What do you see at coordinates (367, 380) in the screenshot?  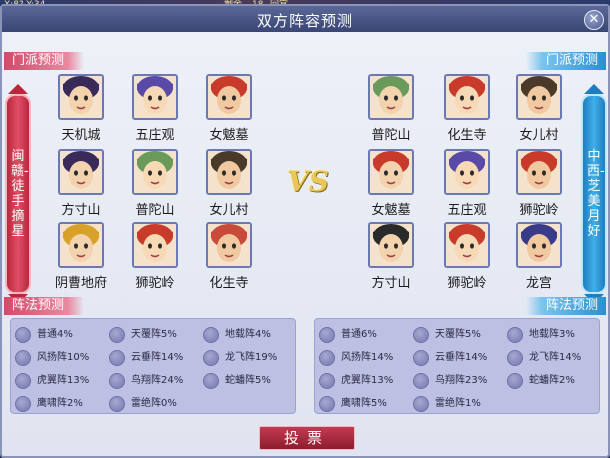 I see `formation-label: 虎翼阵13%` at bounding box center [367, 380].